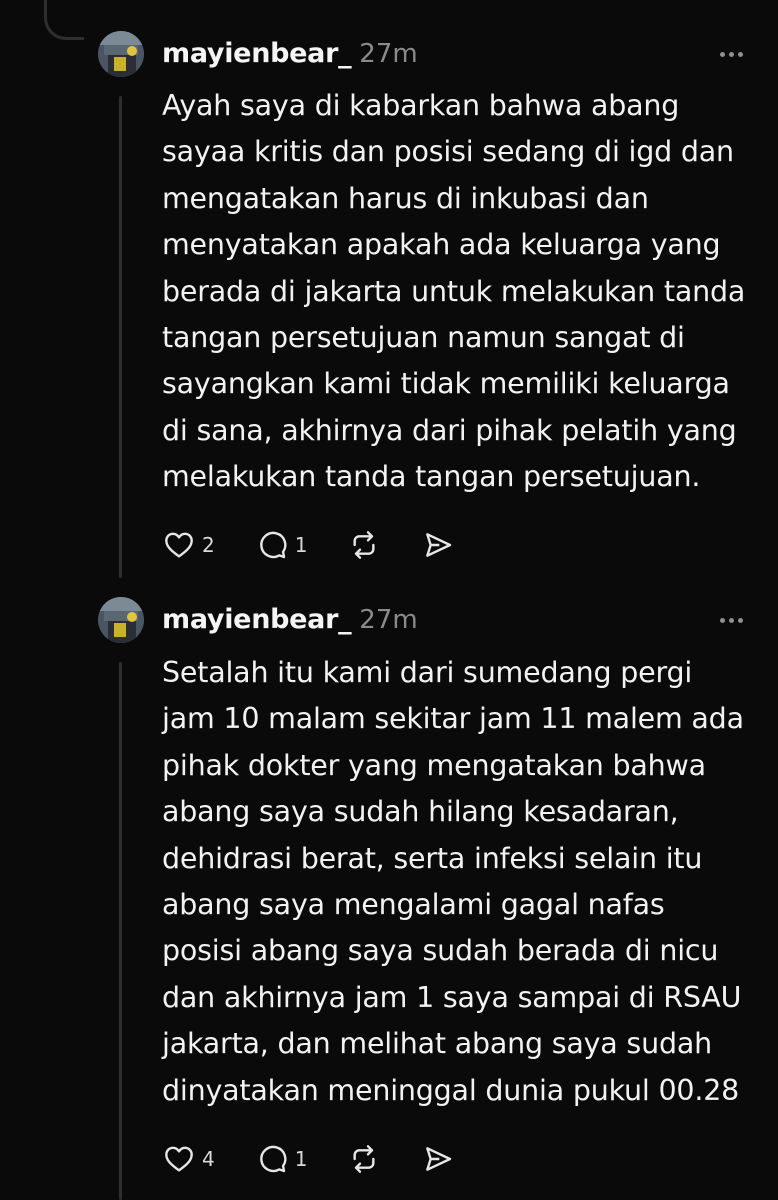  I want to click on post-line: dan akhirnya jam 1 saya sampai di RSAU, so click(452, 997).